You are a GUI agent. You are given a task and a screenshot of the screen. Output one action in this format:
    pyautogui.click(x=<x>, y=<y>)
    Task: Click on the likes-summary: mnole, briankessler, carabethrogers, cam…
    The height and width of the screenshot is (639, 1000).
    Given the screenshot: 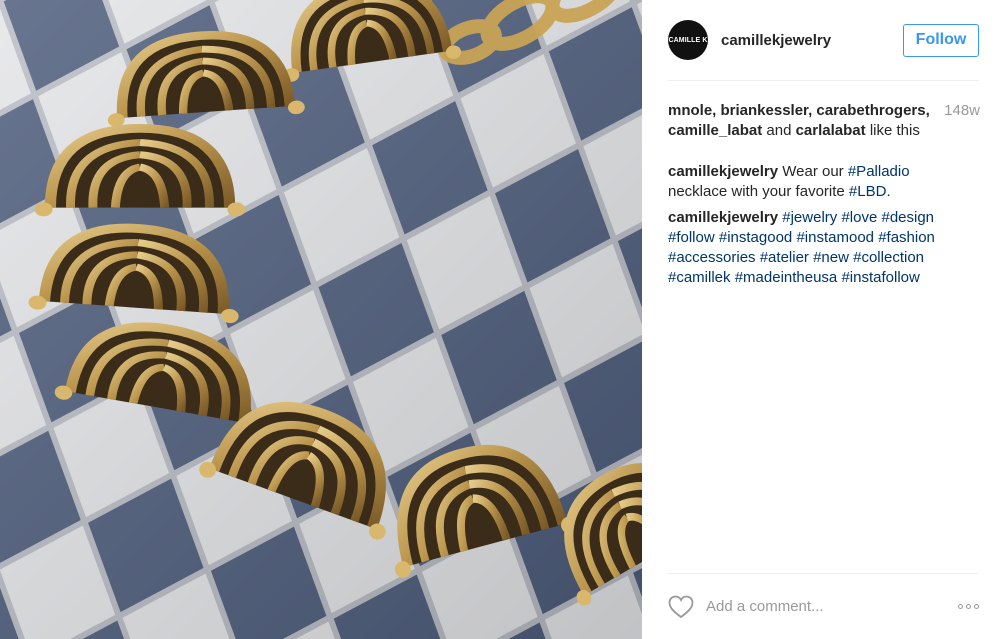 What is the action you would take?
    pyautogui.click(x=824, y=121)
    